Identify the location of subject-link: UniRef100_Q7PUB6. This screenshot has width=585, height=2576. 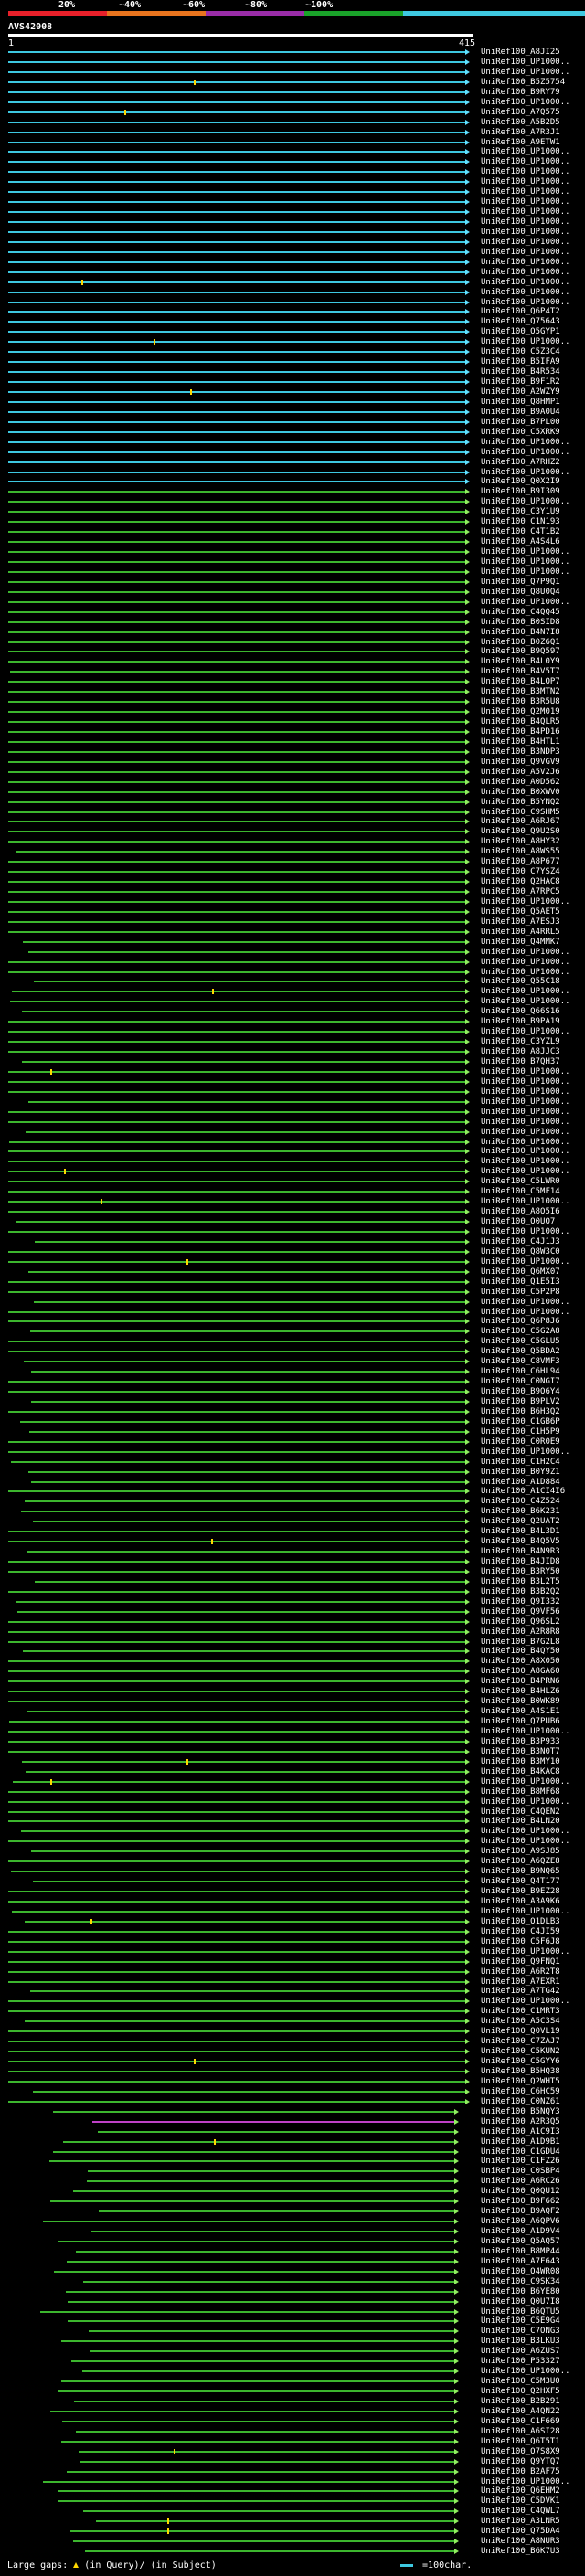
(520, 1722).